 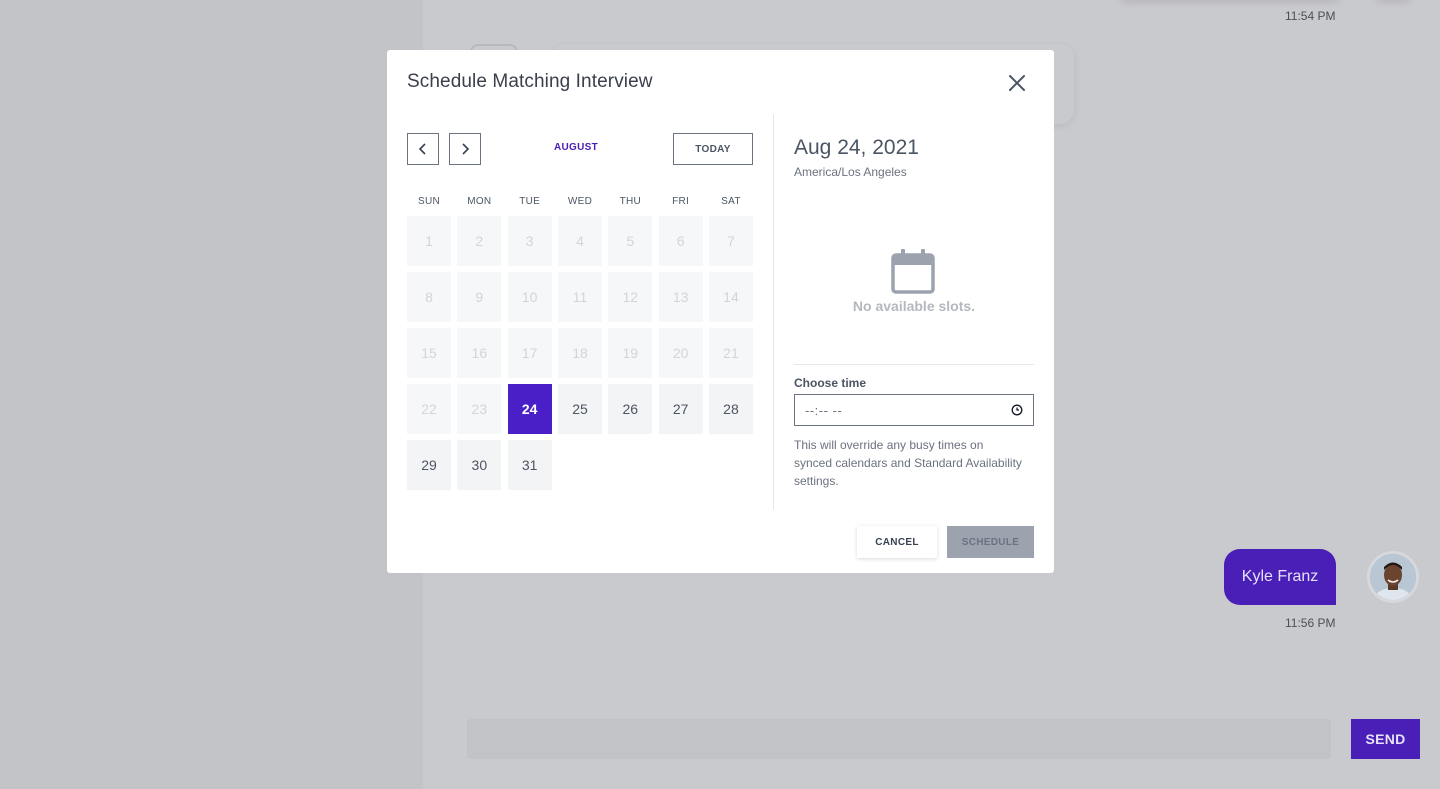 What do you see at coordinates (529, 297) in the screenshot?
I see `calendar-day: 10` at bounding box center [529, 297].